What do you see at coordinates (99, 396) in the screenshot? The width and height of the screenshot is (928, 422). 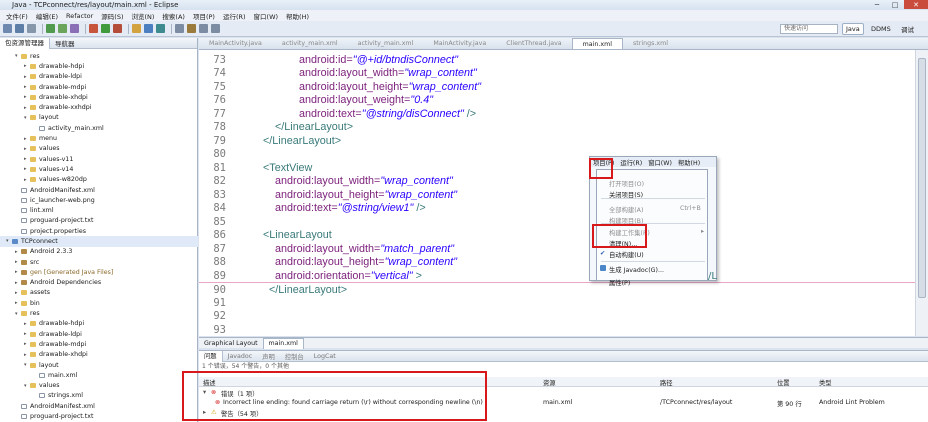 I see `tree-item: strings.xml` at bounding box center [99, 396].